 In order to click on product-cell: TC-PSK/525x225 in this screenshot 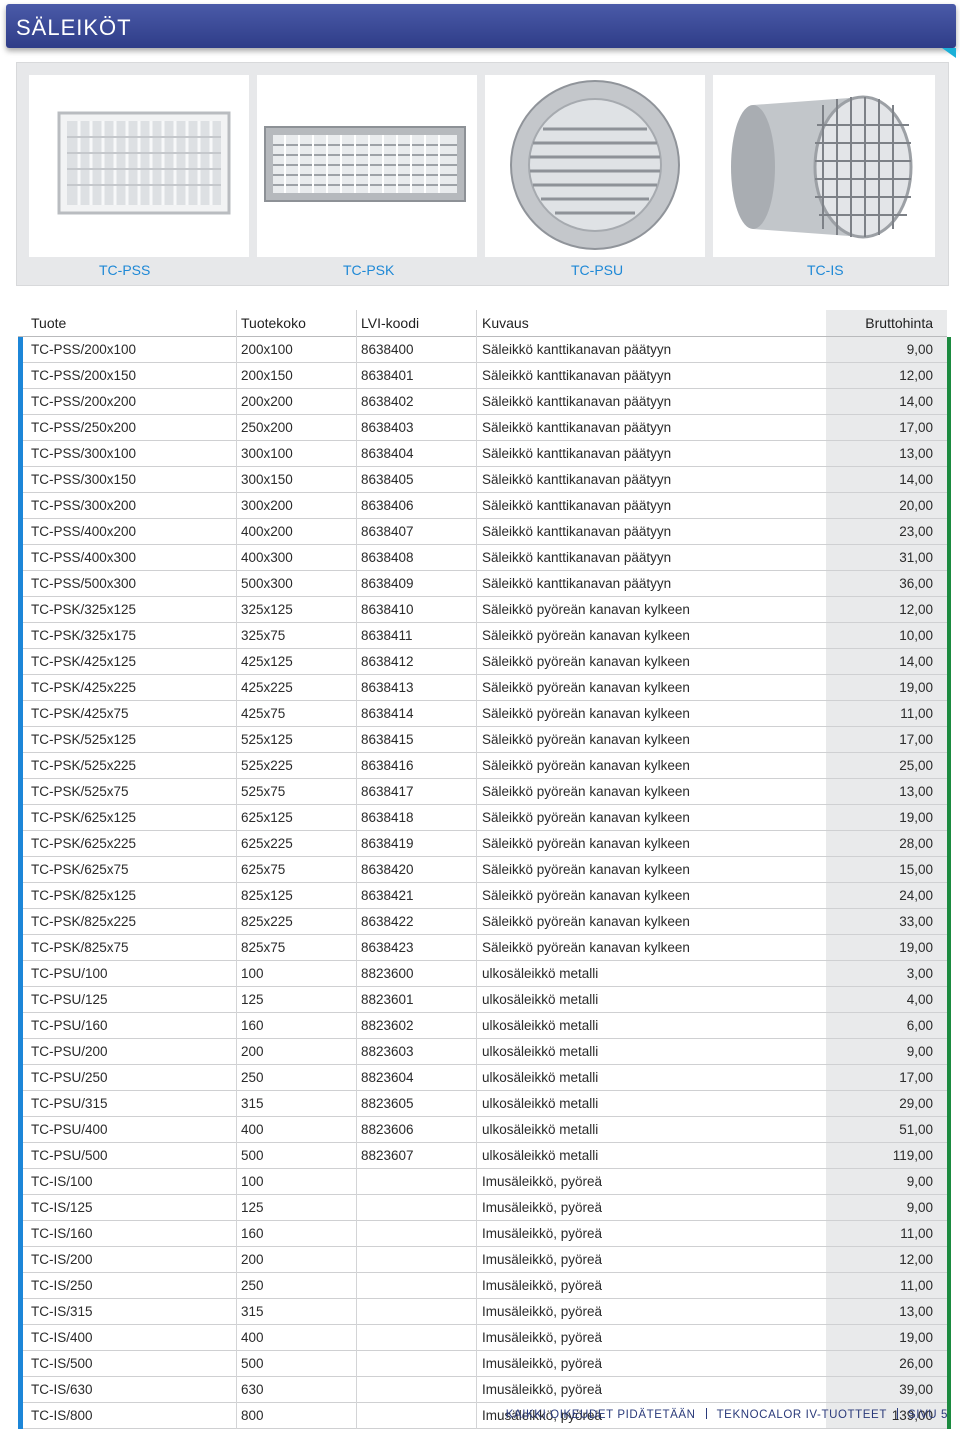, I will do `click(84, 765)`.